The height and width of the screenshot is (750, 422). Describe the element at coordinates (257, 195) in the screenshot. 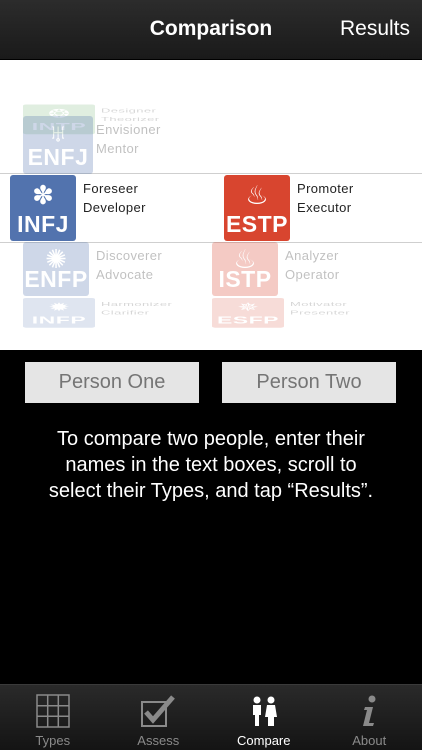

I see `flame-icon: ♨` at that location.